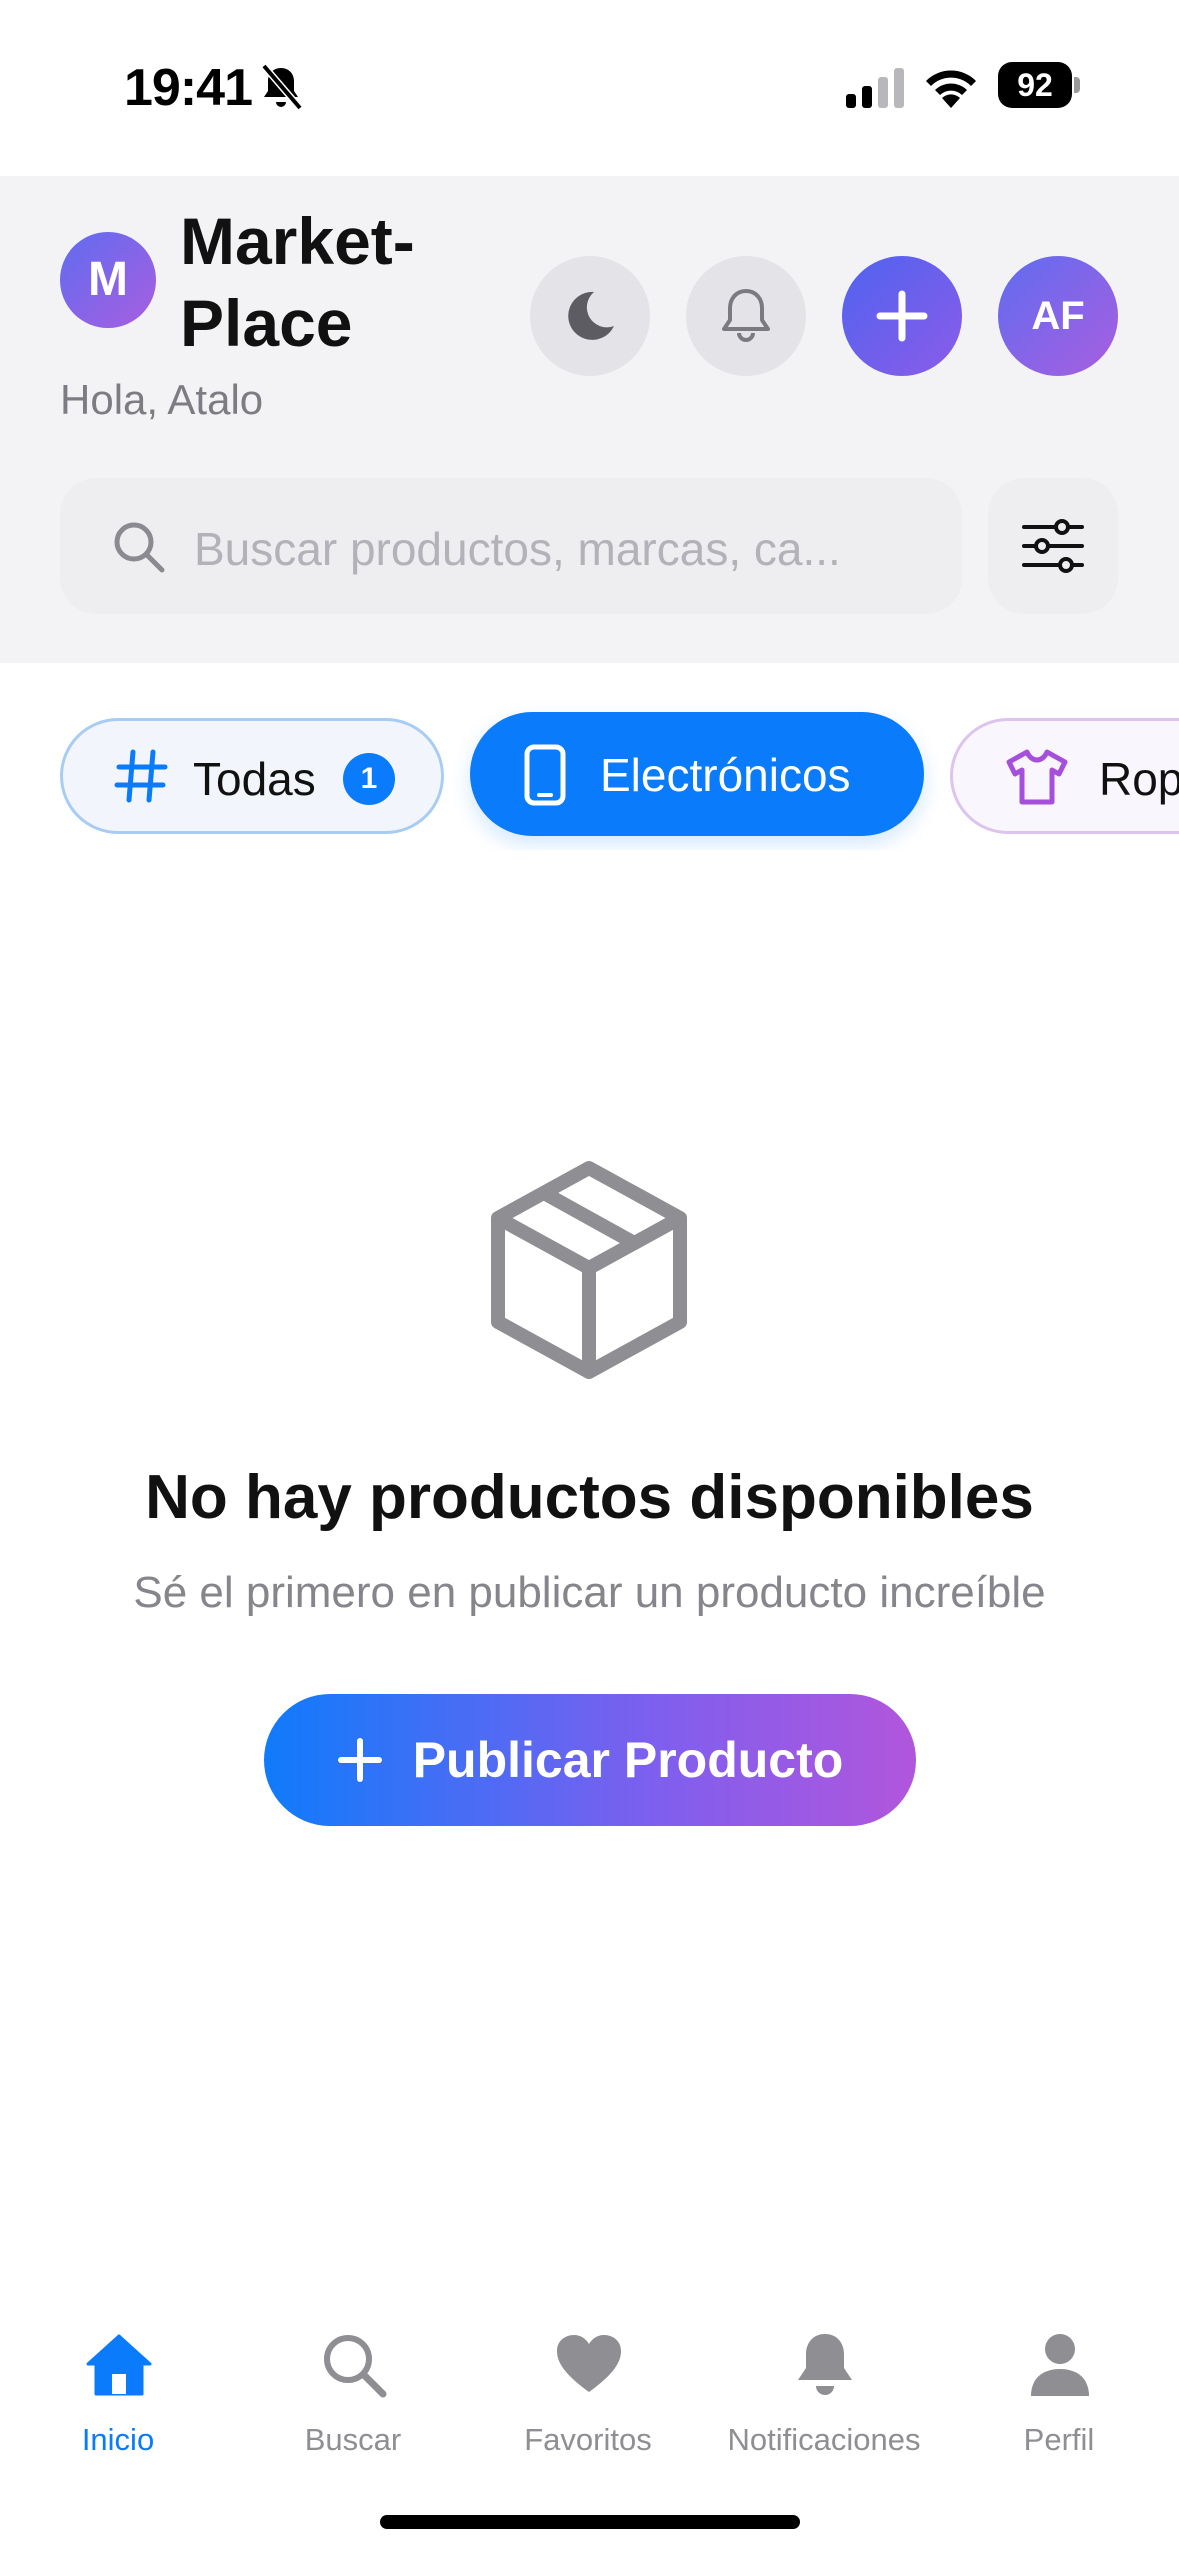 This screenshot has height=2556, width=1179. What do you see at coordinates (1139, 779) in the screenshot?
I see `category-chip-label: Ropa` at bounding box center [1139, 779].